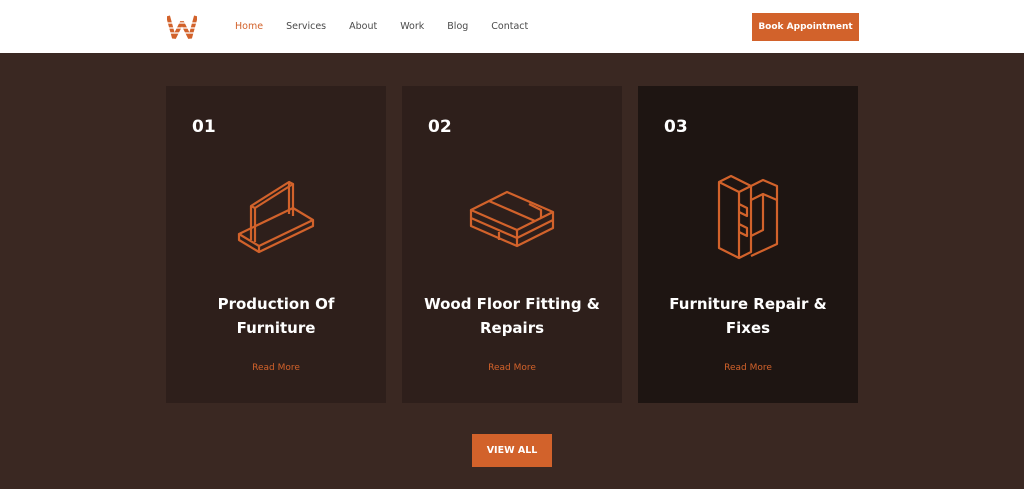 The height and width of the screenshot is (489, 1024). I want to click on nav-services: Services, so click(306, 26).